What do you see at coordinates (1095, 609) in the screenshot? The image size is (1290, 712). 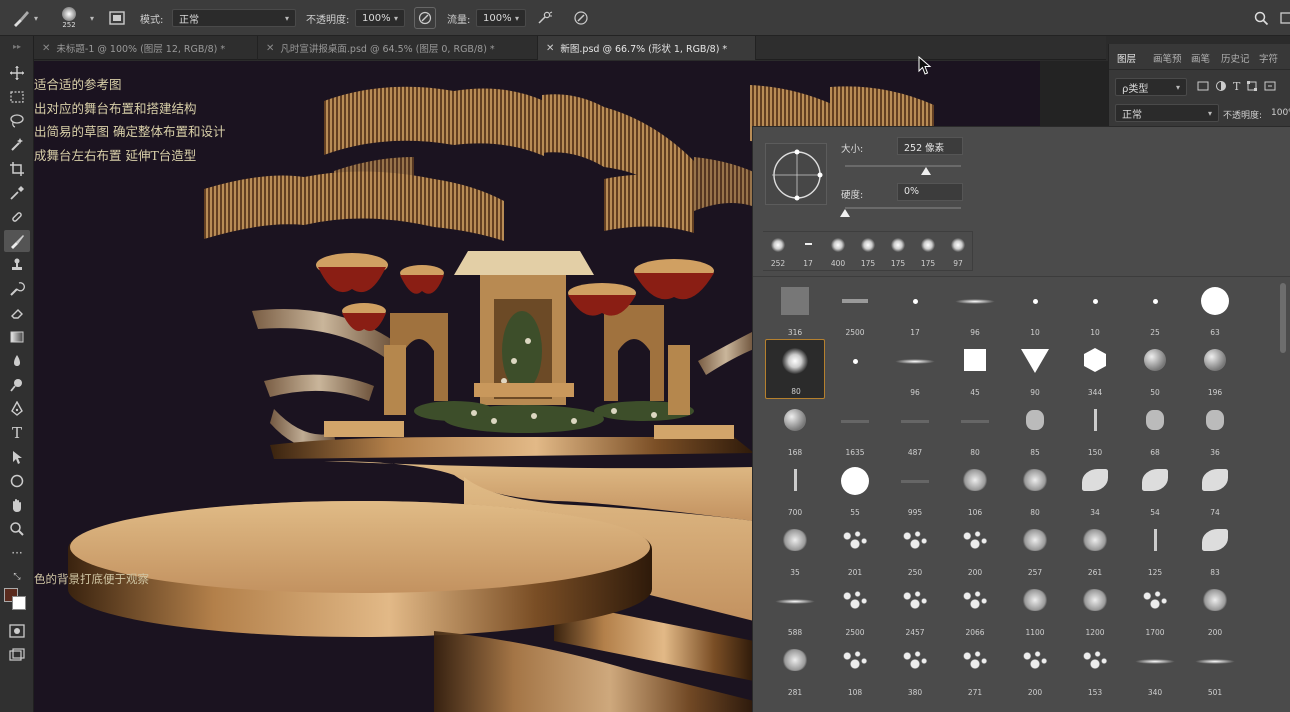 I see `brush-preset: 1200` at bounding box center [1095, 609].